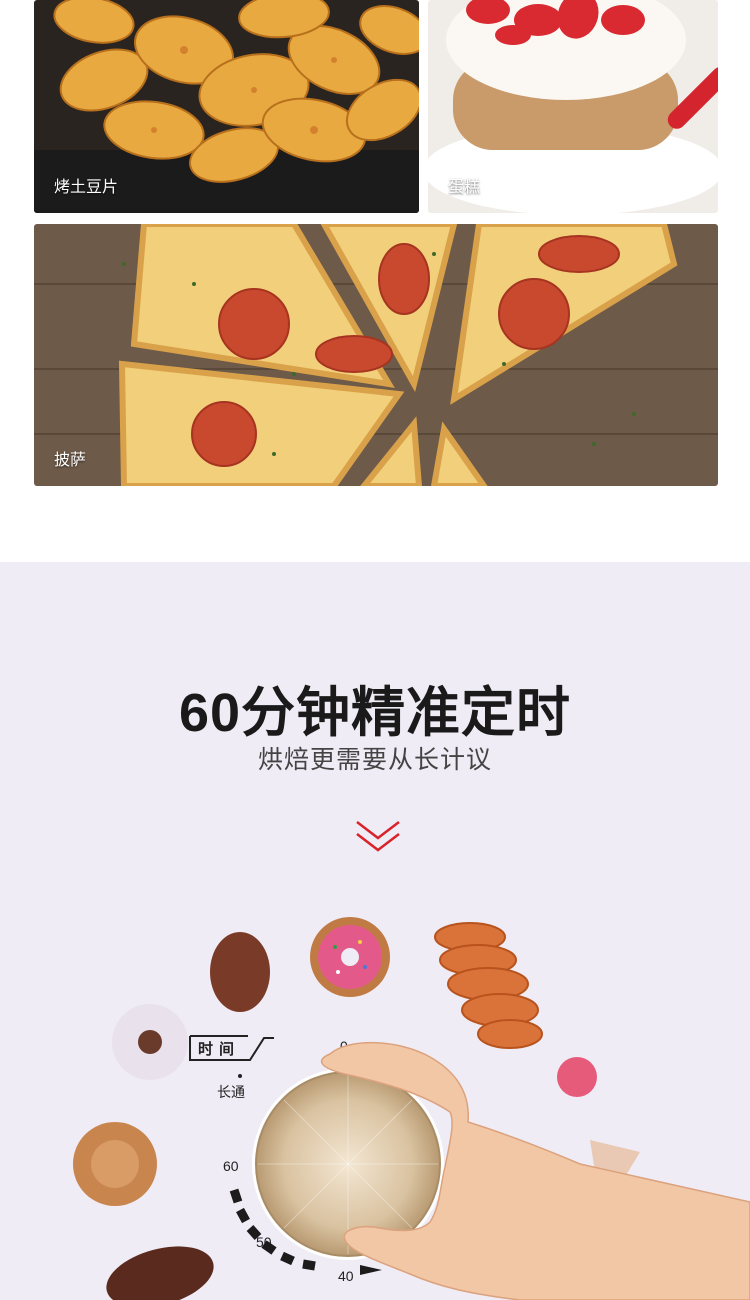 Image resolution: width=750 pixels, height=1300 pixels. Describe the element at coordinates (464, 187) in the screenshot. I see `cake-caption: 蛋糕` at that location.